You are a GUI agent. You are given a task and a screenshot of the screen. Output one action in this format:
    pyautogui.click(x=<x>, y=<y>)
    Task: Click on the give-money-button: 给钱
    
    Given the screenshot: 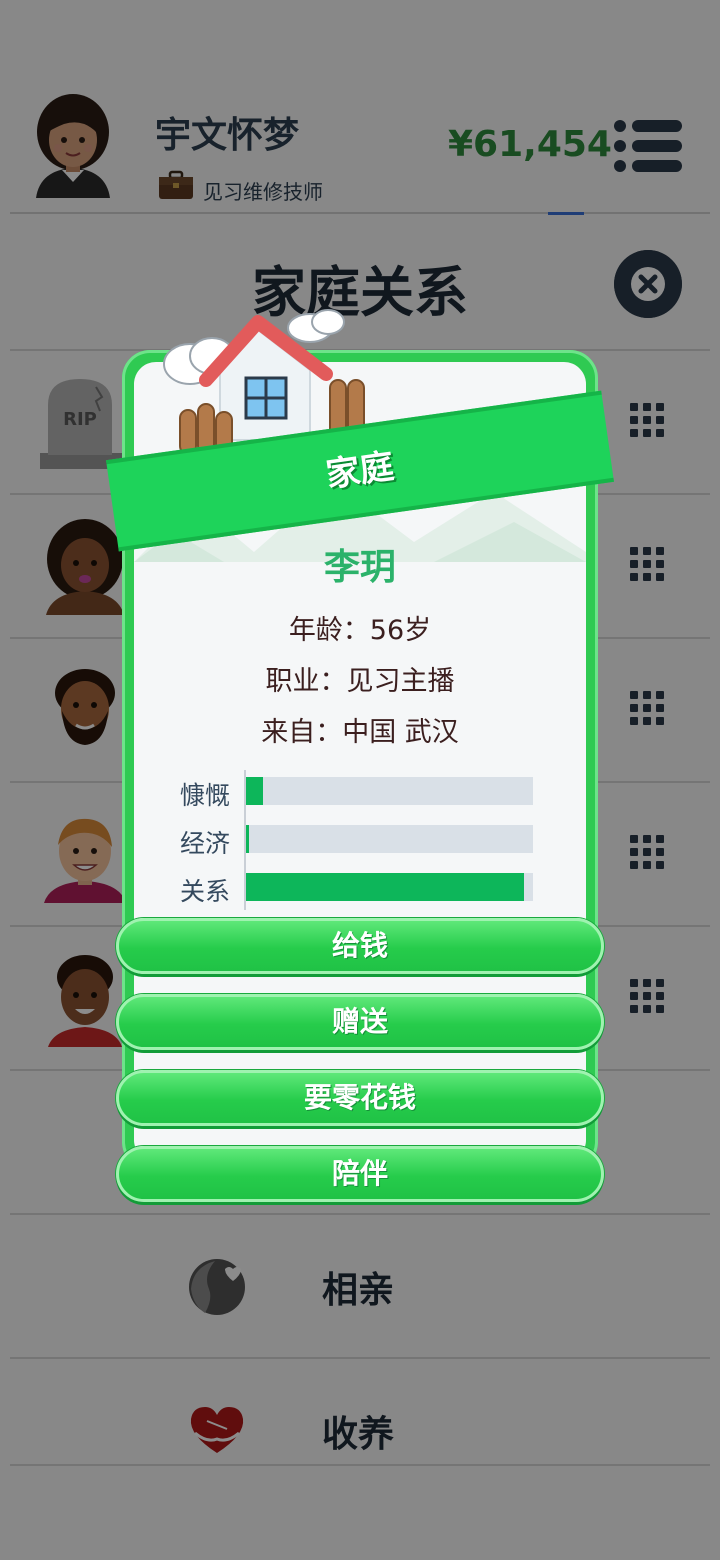 What is the action you would take?
    pyautogui.click(x=360, y=946)
    